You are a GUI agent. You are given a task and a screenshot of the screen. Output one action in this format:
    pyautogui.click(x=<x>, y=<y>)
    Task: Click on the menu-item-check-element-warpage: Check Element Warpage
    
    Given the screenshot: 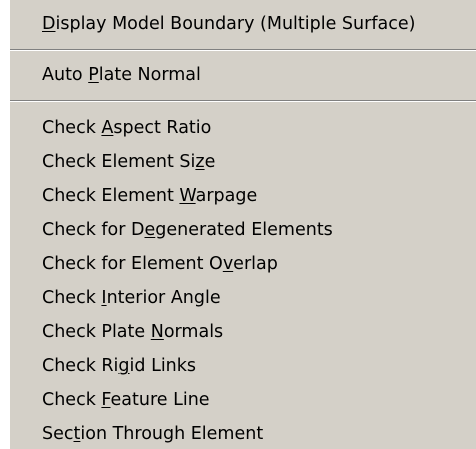 What is the action you would take?
    pyautogui.click(x=149, y=196)
    